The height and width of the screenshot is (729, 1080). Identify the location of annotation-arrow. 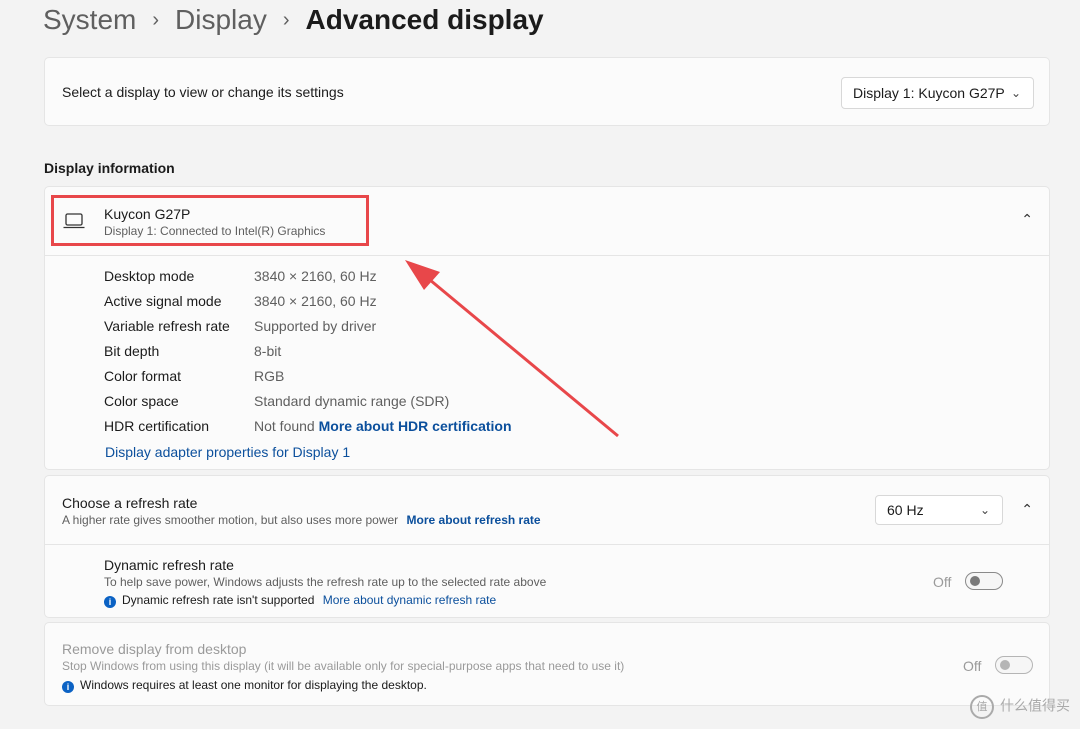
(512, 349).